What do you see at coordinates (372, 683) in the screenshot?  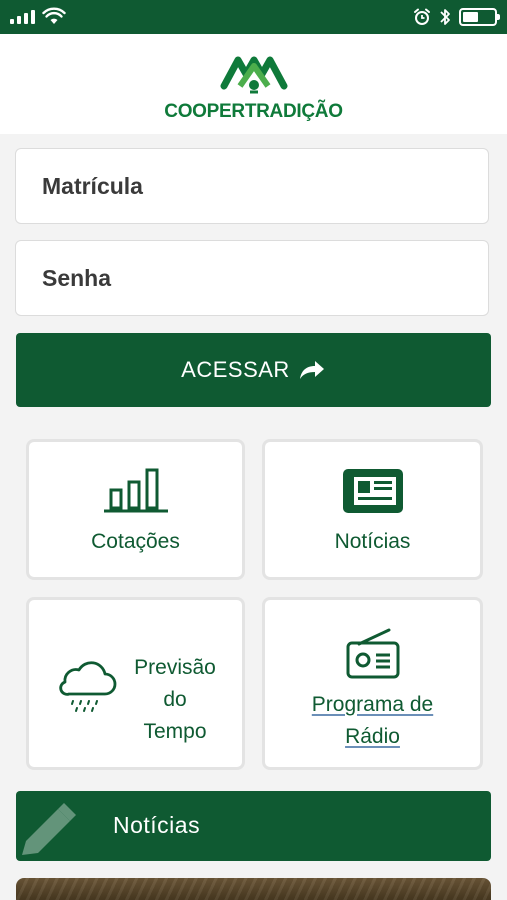 I see `tile-radio: Programa de Rádio` at bounding box center [372, 683].